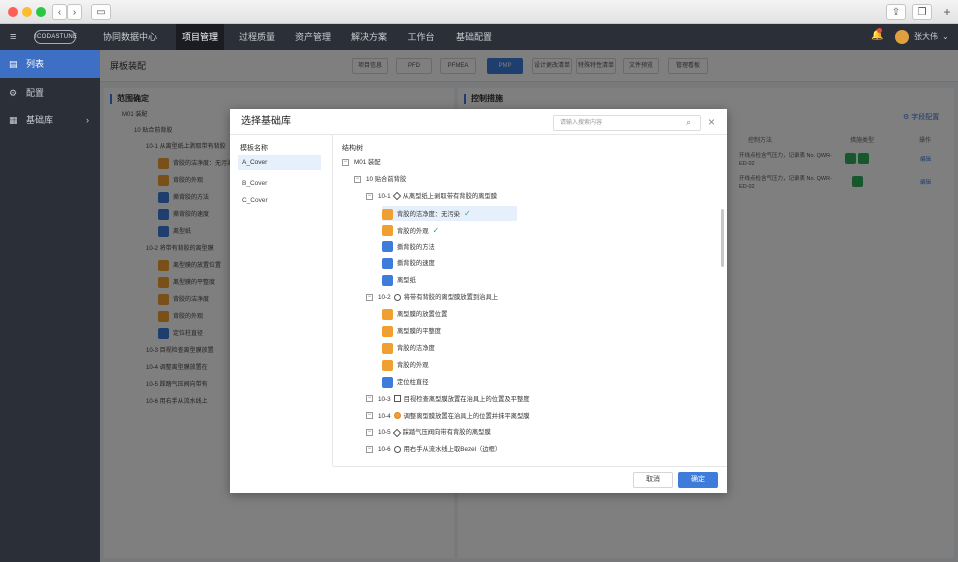  What do you see at coordinates (922, 12) in the screenshot?
I see `tabs-icon: ❐` at bounding box center [922, 12].